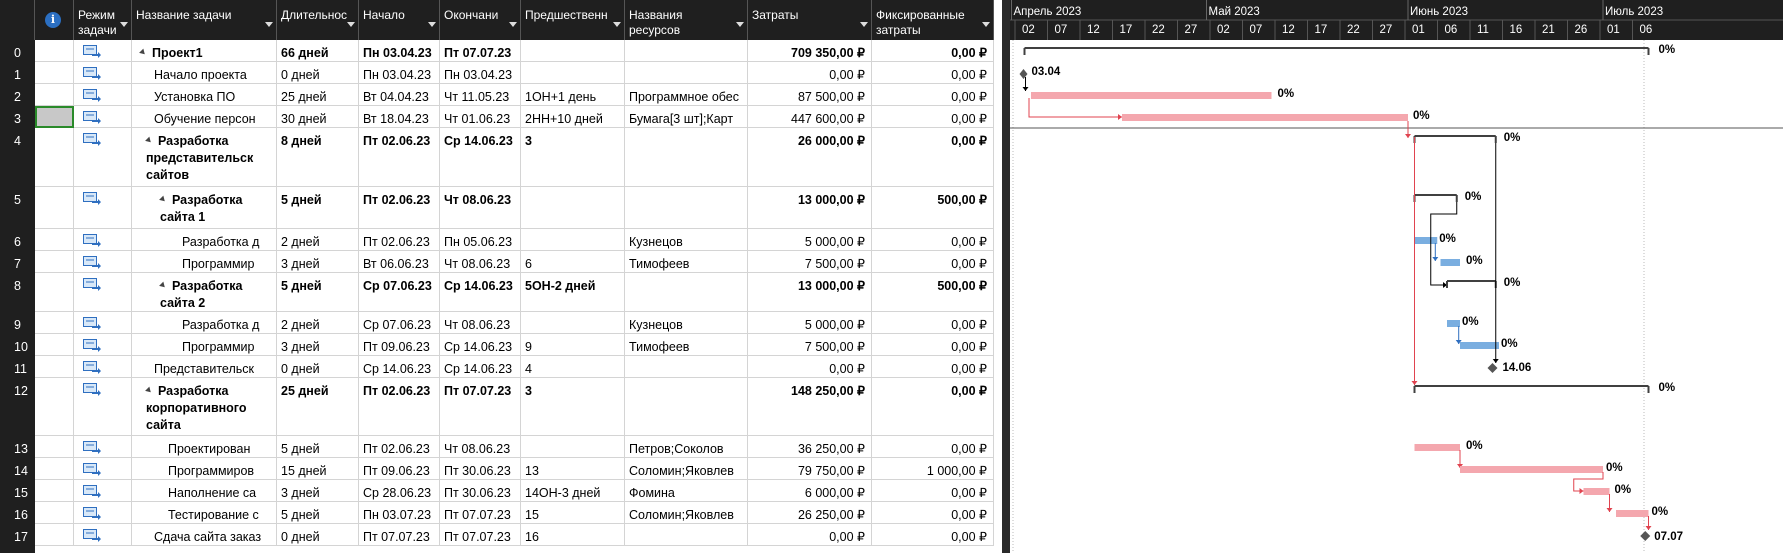 This screenshot has width=1783, height=553. Describe the element at coordinates (204, 157) in the screenshot. I see `task-name-cell: Разработка представительск сайтов` at that location.